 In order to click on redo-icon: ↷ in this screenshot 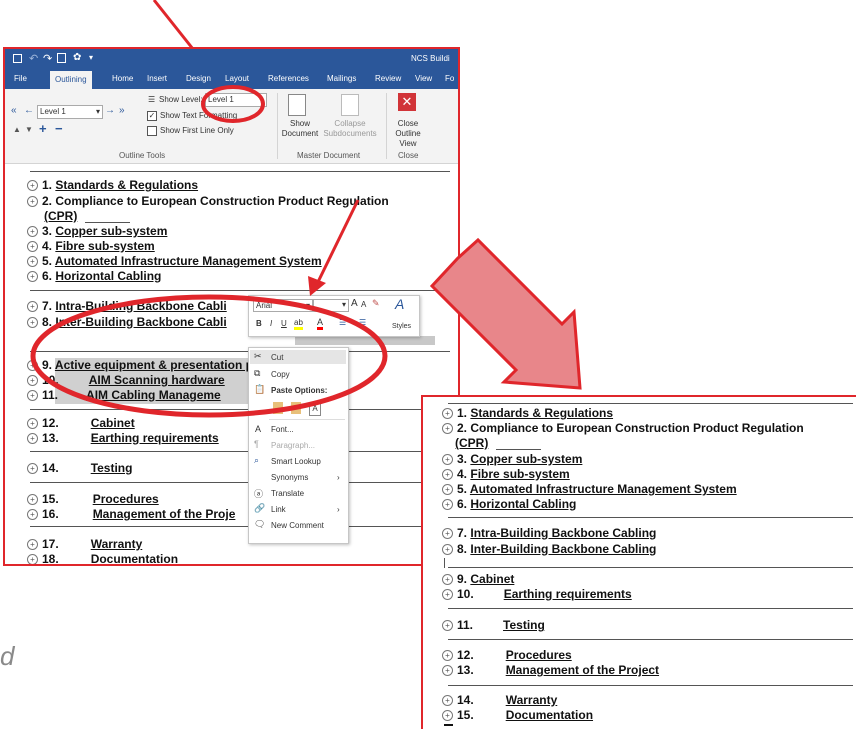, I will do `click(47, 58)`.